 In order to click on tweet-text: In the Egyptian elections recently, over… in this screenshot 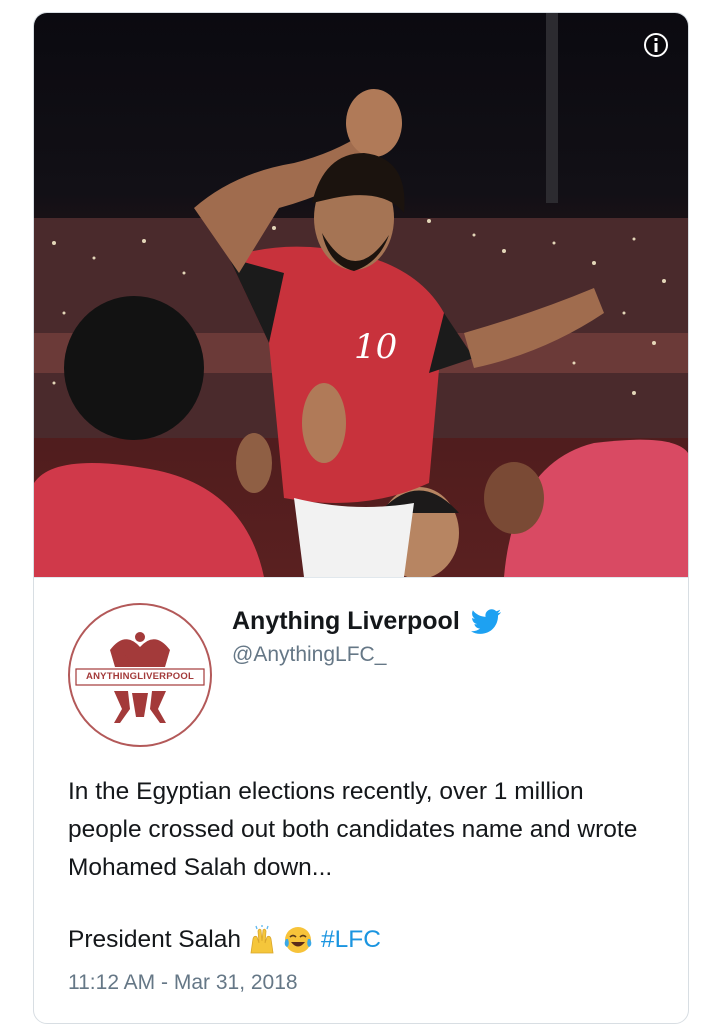, I will do `click(358, 830)`.